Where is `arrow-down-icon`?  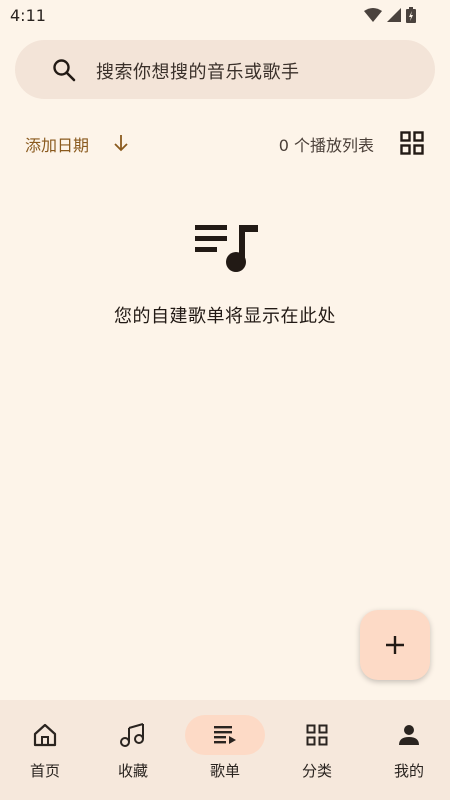 arrow-down-icon is located at coordinates (121, 143).